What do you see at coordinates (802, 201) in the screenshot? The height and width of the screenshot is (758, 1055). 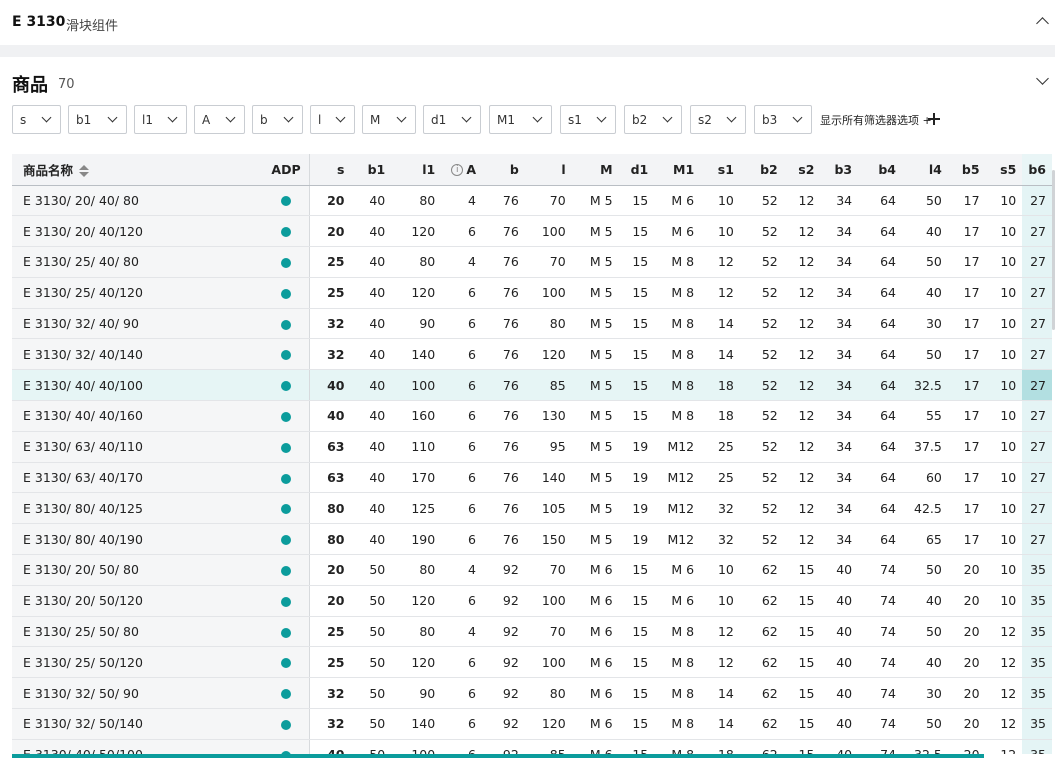 I see `cell-s2: 12` at bounding box center [802, 201].